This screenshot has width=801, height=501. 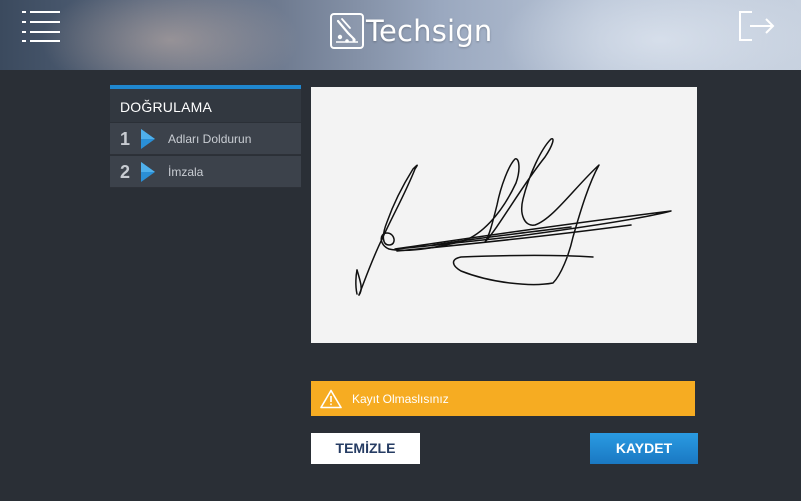 I want to click on verification-steps-panel: DOĞRULAMA 1 Adları Doldurun 2 İmzala, so click(x=205, y=139).